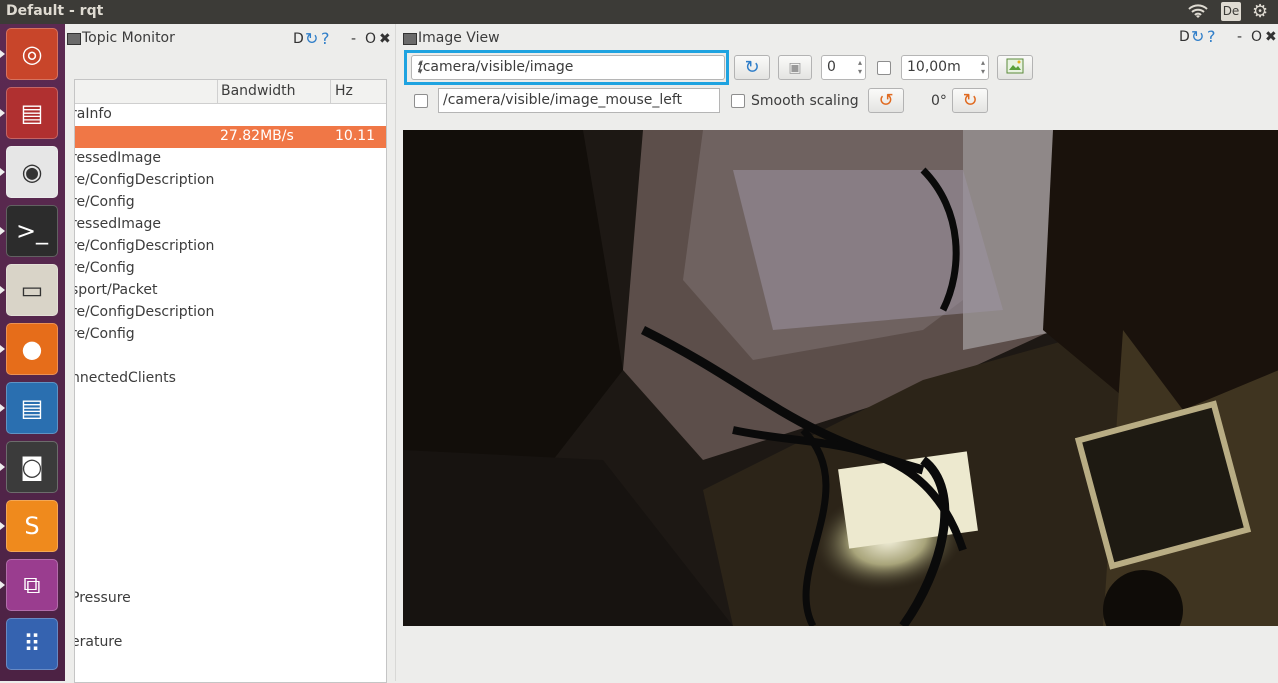 The height and width of the screenshot is (683, 1278). Describe the element at coordinates (934, 67) in the screenshot. I see `timeout-value: 10,00m` at that location.